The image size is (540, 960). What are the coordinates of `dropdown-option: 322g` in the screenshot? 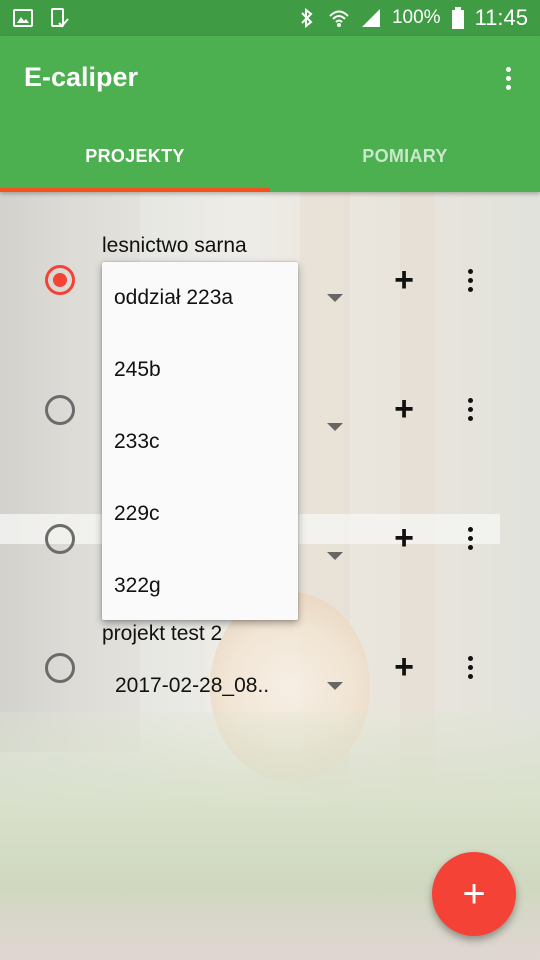 It's located at (200, 586).